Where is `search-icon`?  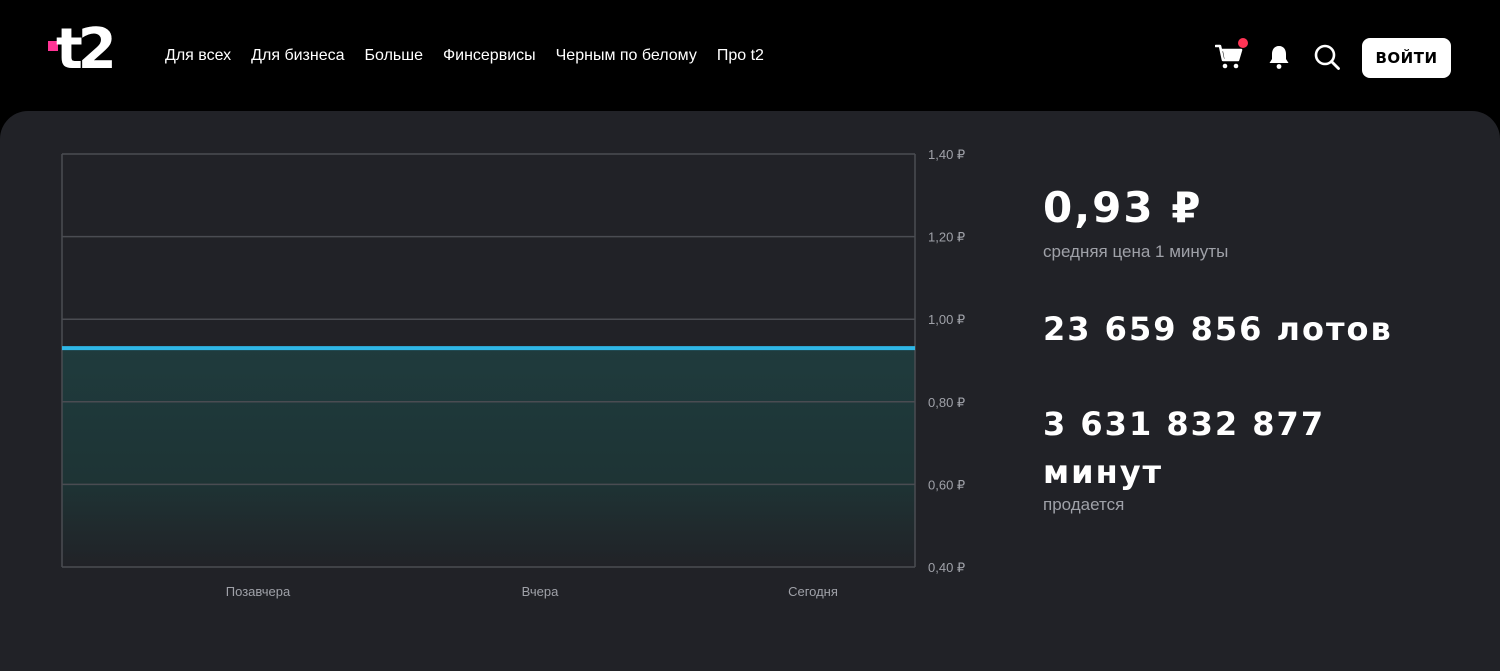
search-icon is located at coordinates (1327, 57).